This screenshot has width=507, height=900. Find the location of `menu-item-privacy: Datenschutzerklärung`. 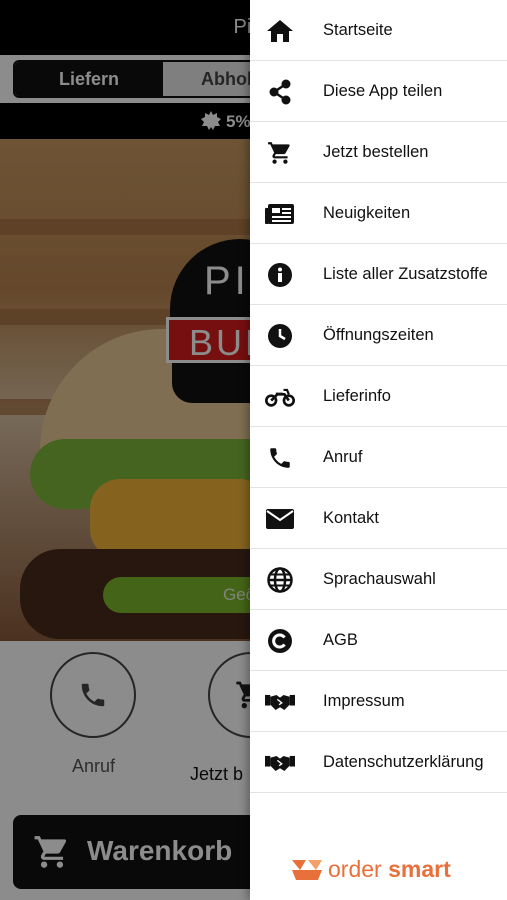

menu-item-privacy: Datenschutzerklärung is located at coordinates (378, 762).